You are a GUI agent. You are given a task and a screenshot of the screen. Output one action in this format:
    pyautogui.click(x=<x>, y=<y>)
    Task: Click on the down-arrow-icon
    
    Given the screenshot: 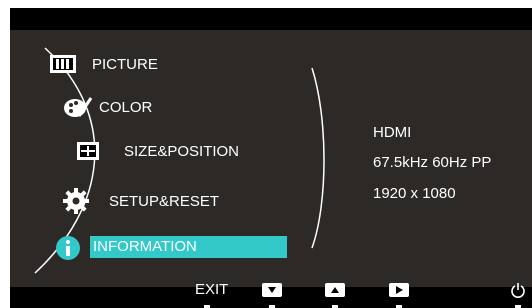 What is the action you would take?
    pyautogui.click(x=272, y=290)
    